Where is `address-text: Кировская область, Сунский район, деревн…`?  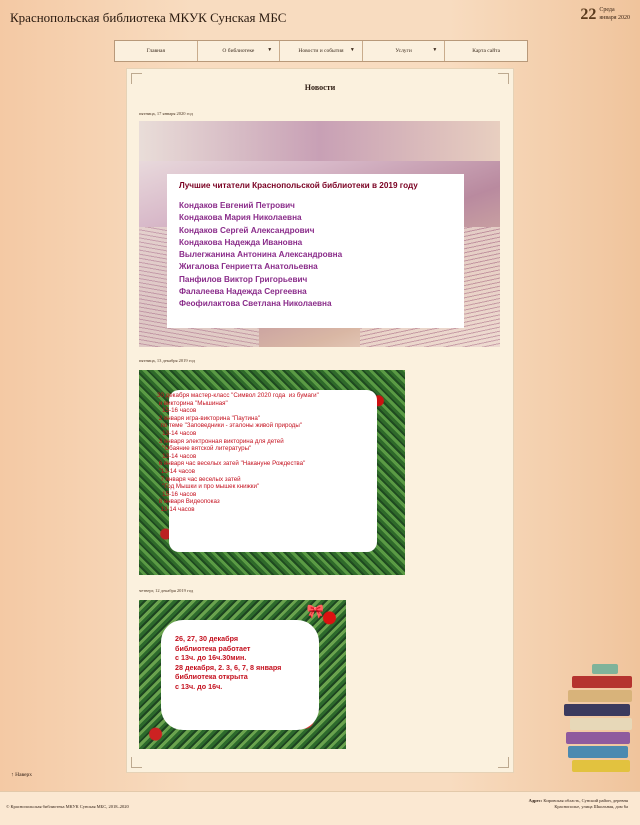
address-text: Кировская область, Сунский район, деревн… is located at coordinates (585, 803).